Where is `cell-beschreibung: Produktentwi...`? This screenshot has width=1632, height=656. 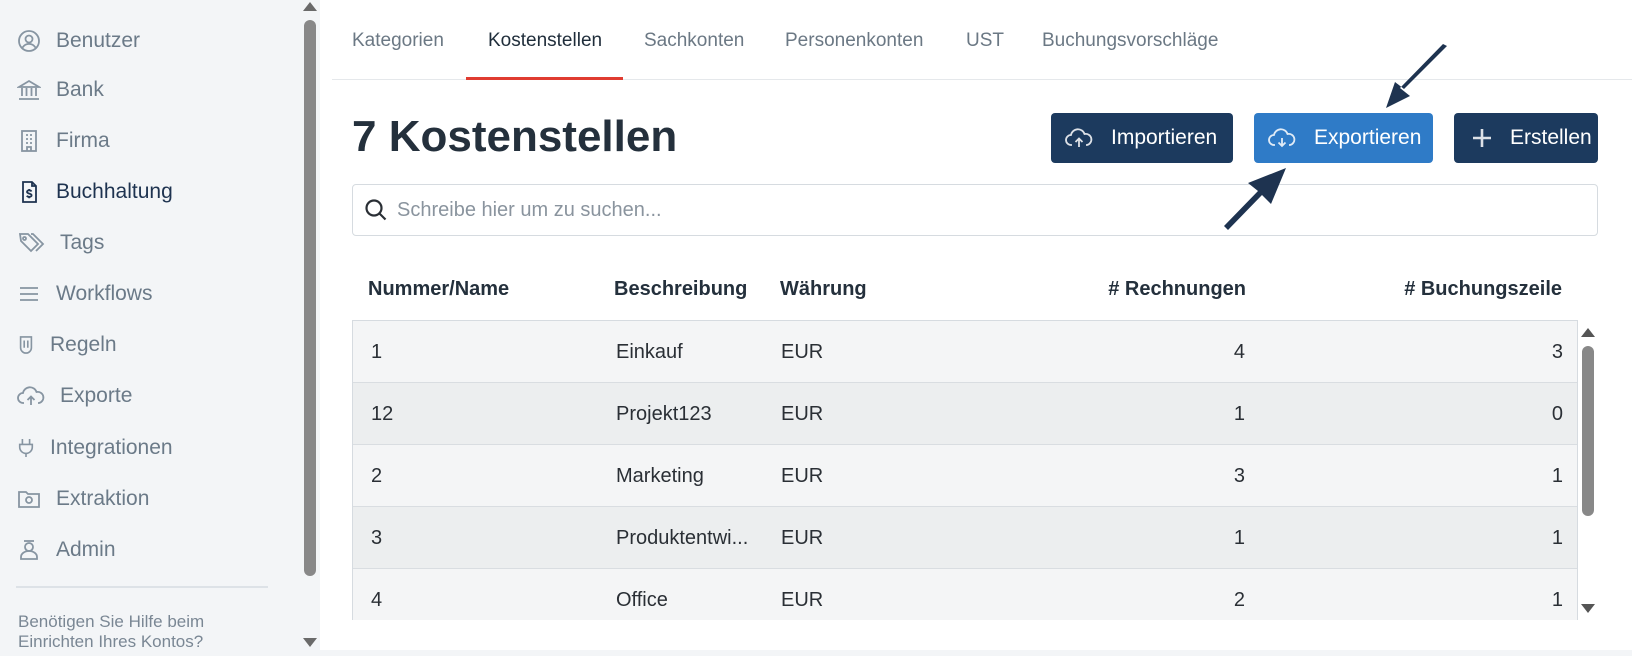 cell-beschreibung: Produktentwi... is located at coordinates (682, 538).